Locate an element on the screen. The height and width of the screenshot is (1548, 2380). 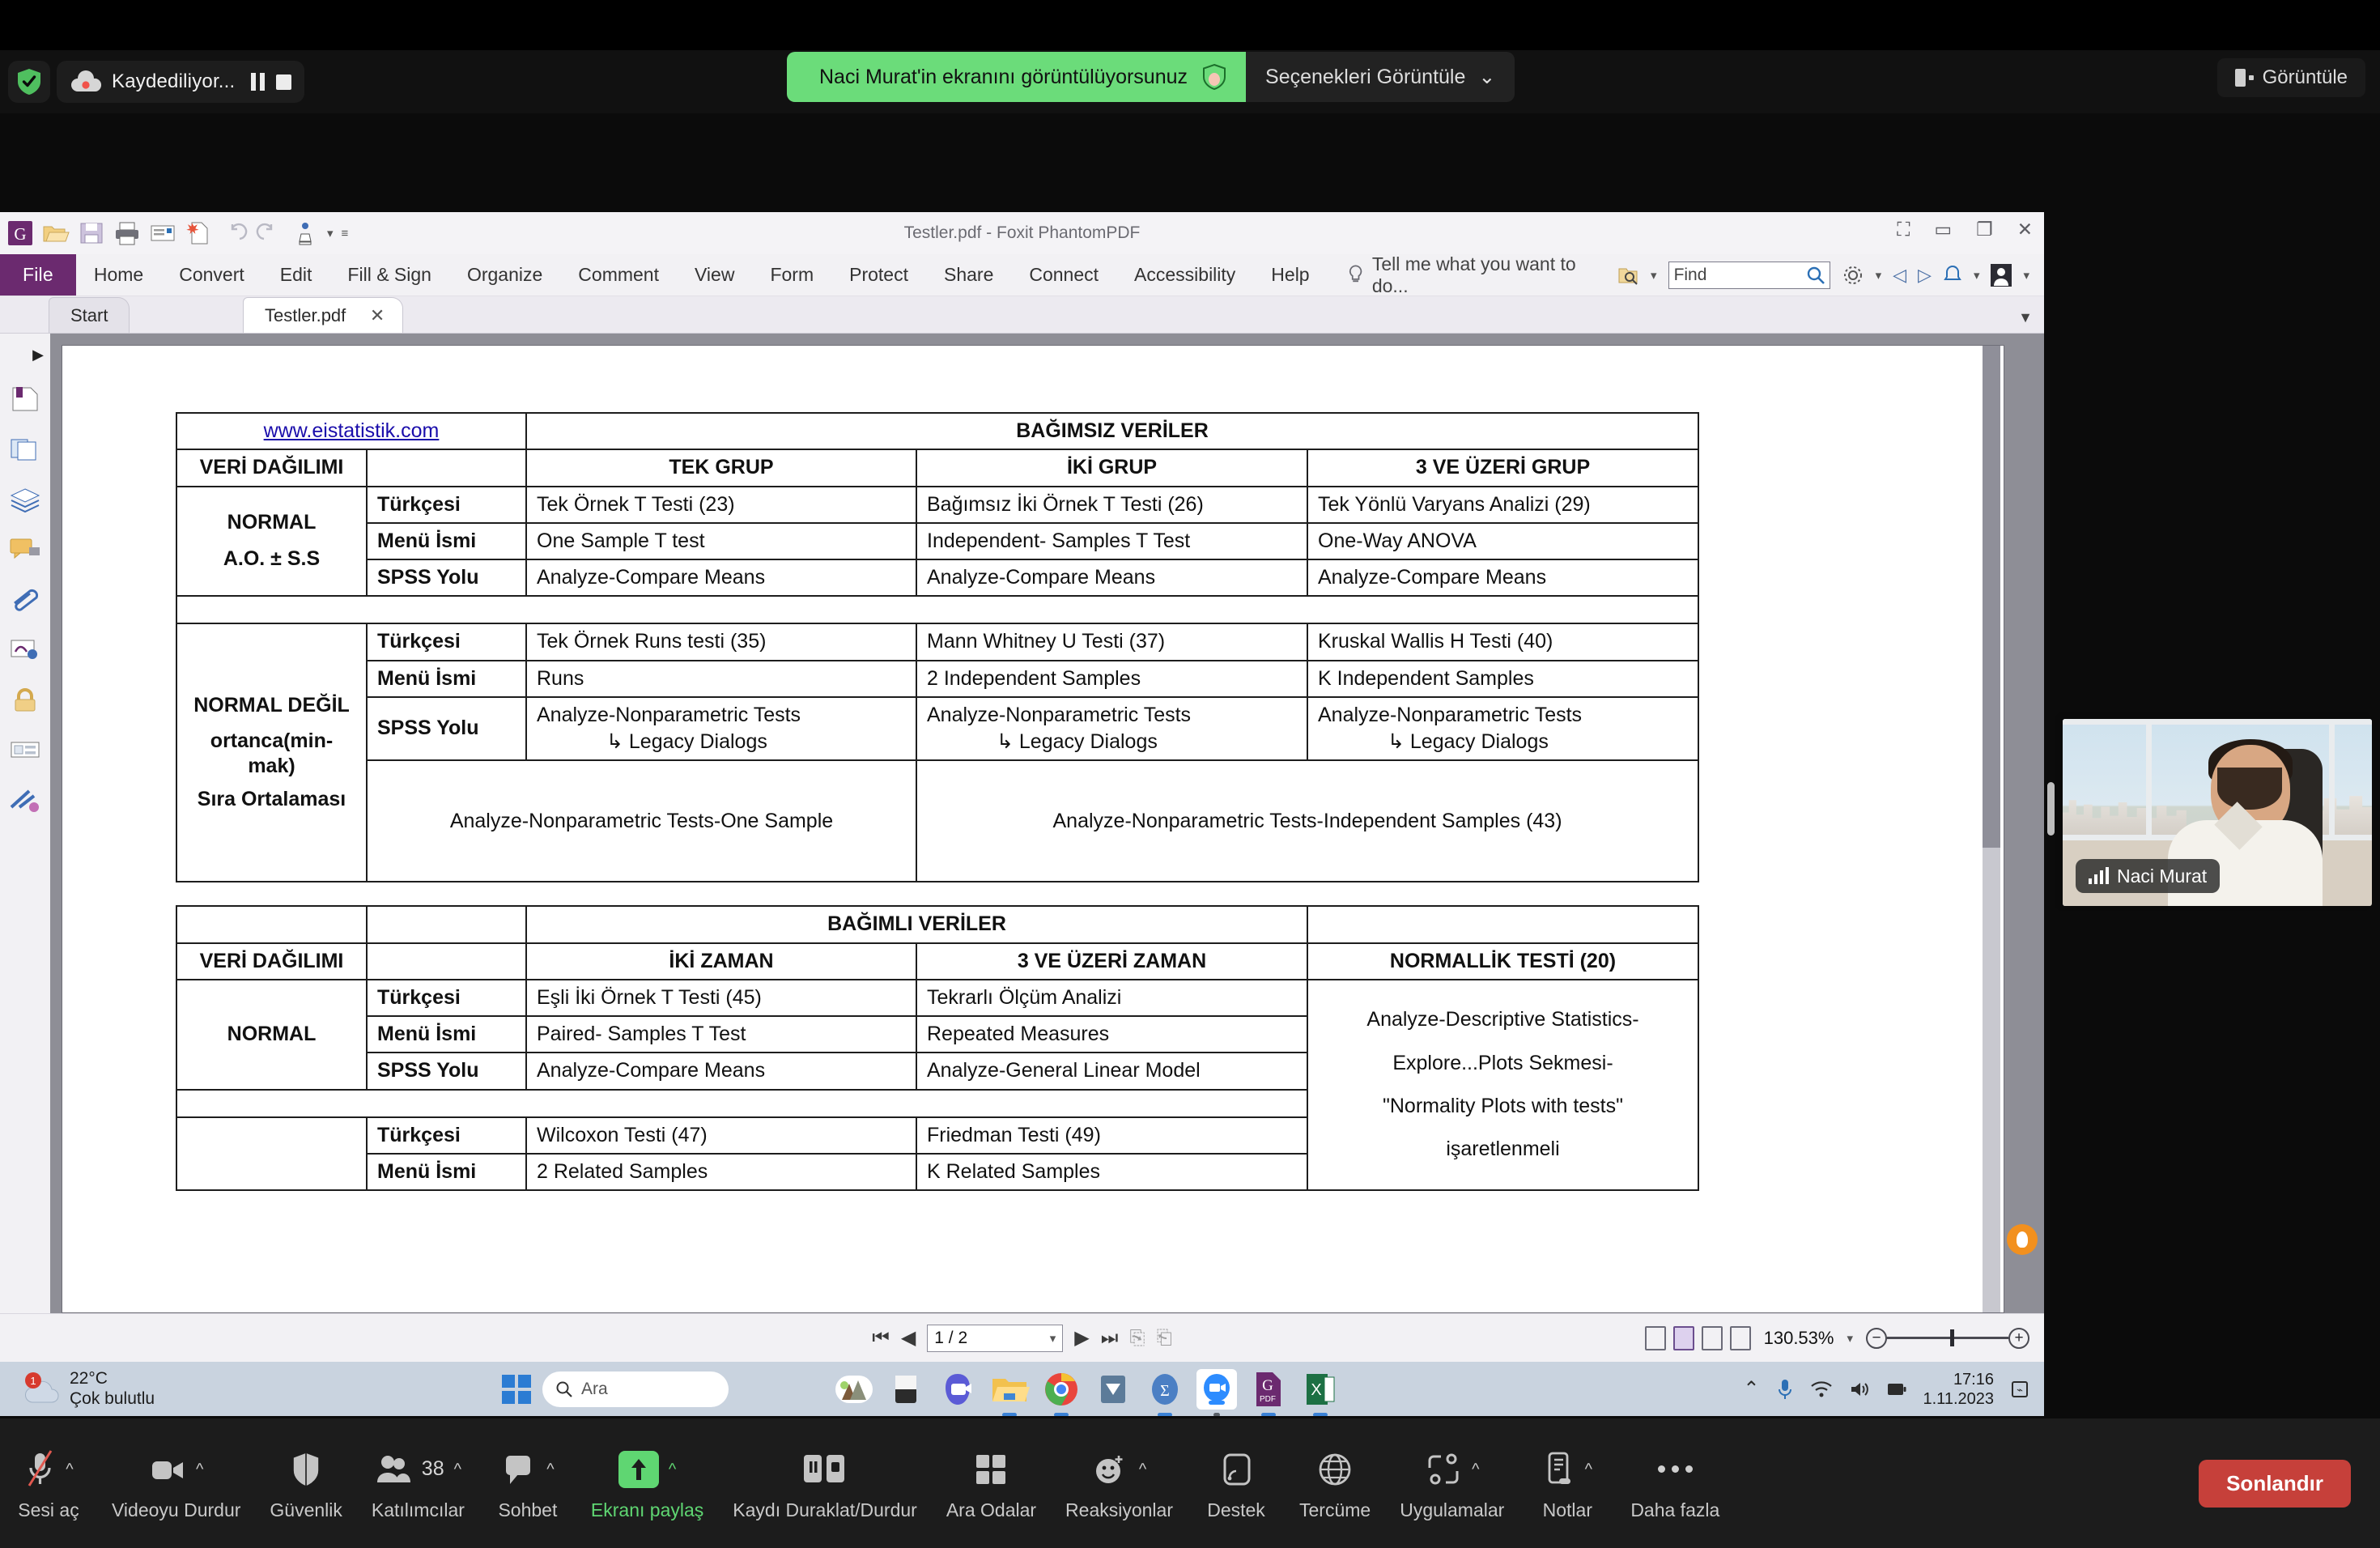
zoom-slider-track is located at coordinates (1948, 1337).